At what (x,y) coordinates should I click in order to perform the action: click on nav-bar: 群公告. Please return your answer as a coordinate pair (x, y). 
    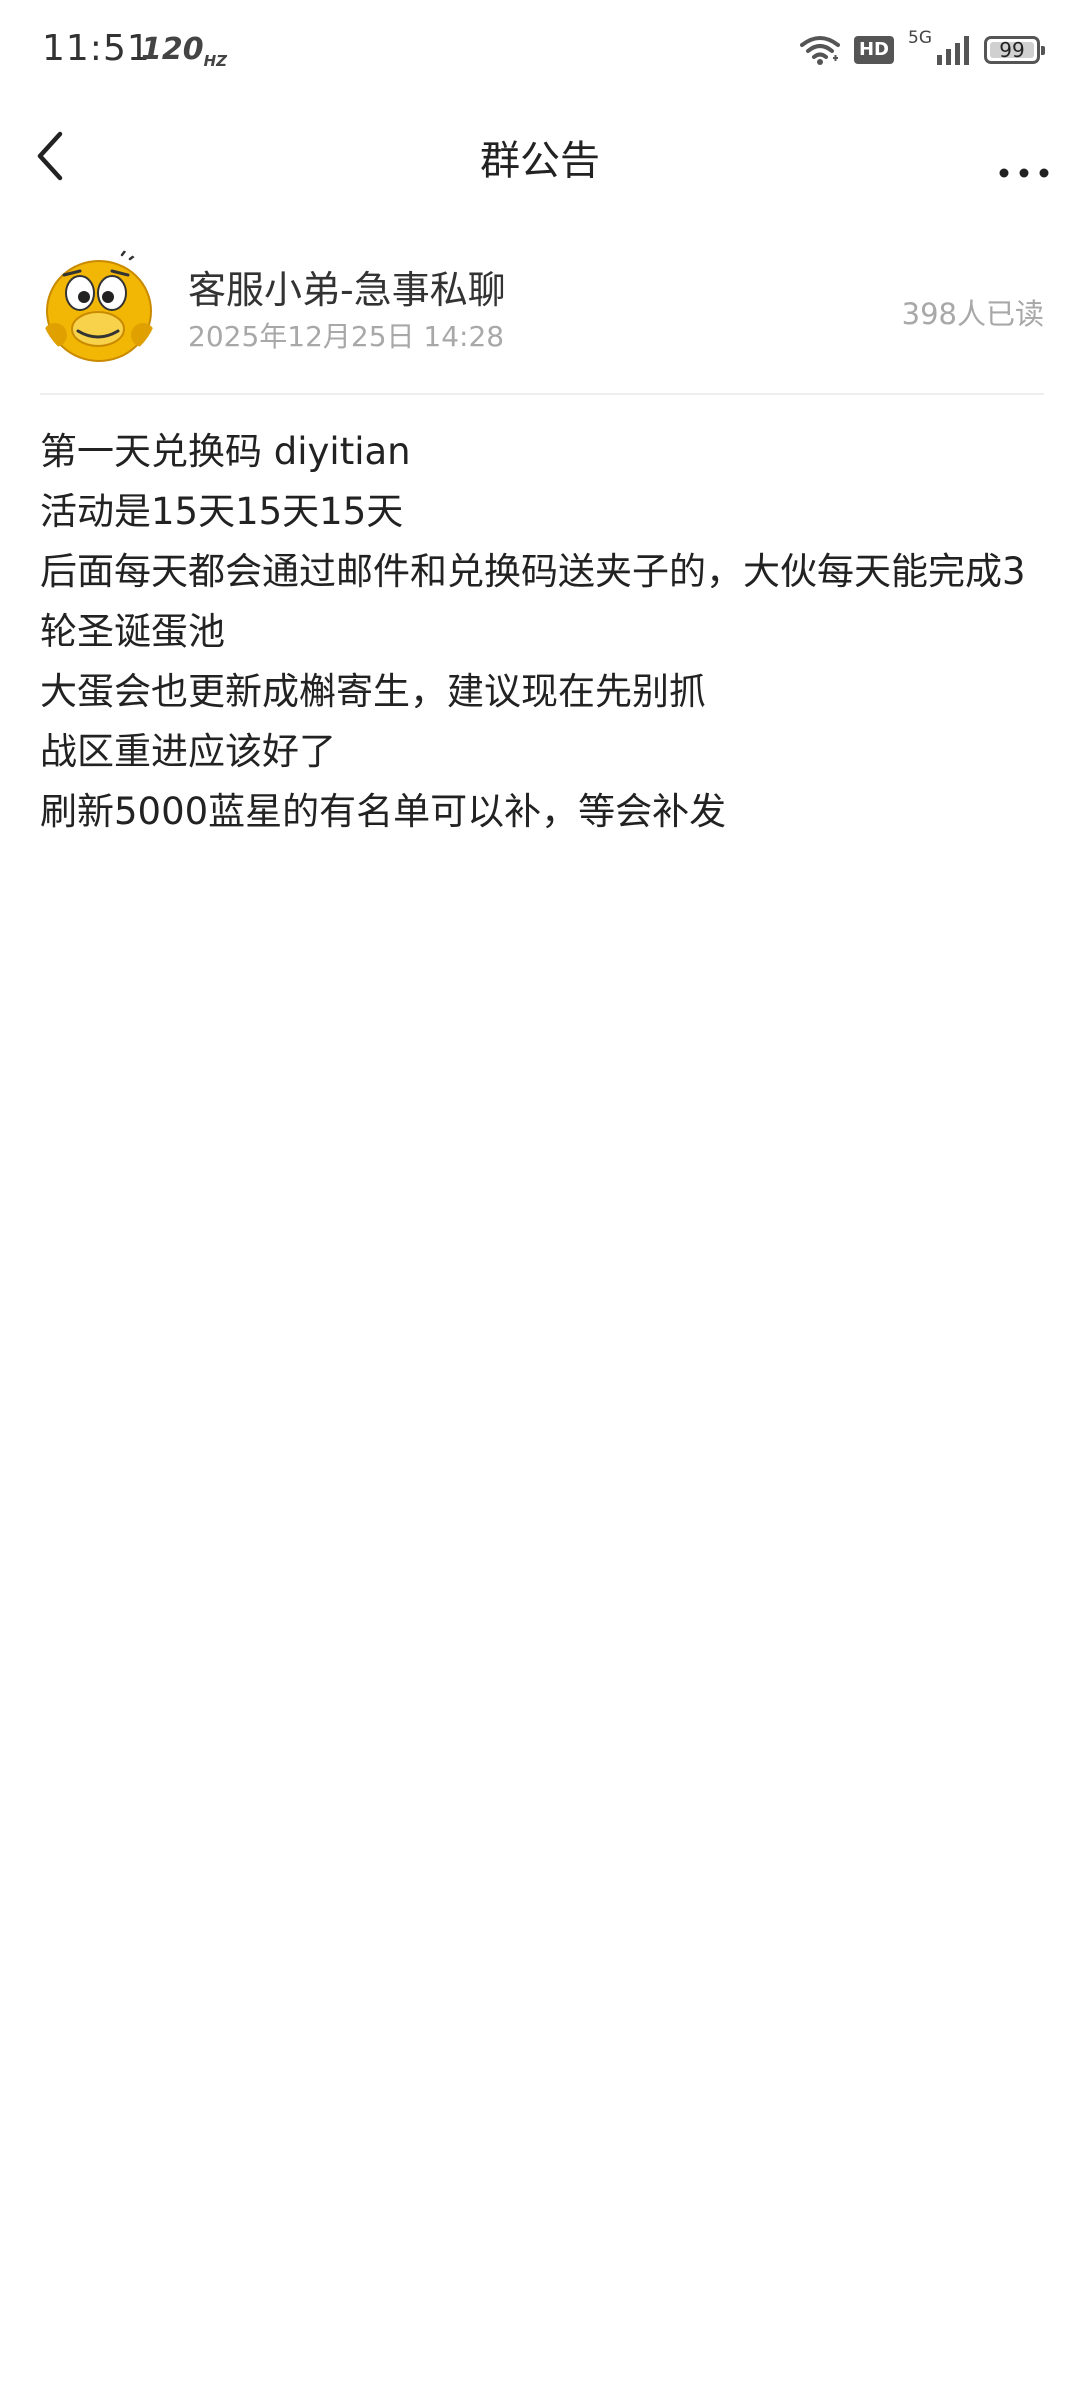
    Looking at the image, I should click on (540, 155).